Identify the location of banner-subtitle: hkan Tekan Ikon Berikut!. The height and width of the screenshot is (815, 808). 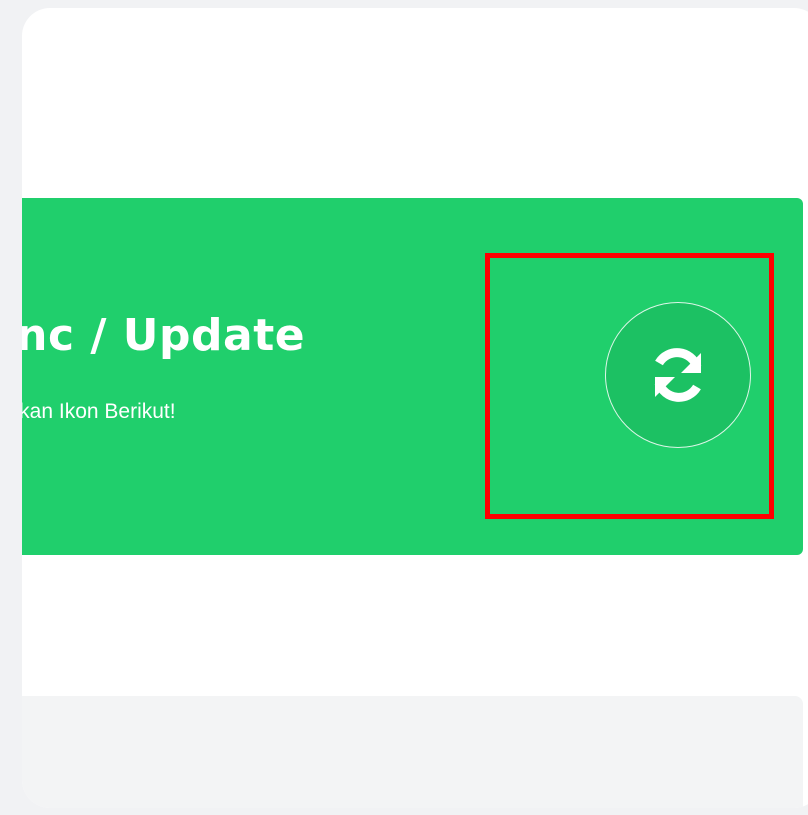
(99, 411).